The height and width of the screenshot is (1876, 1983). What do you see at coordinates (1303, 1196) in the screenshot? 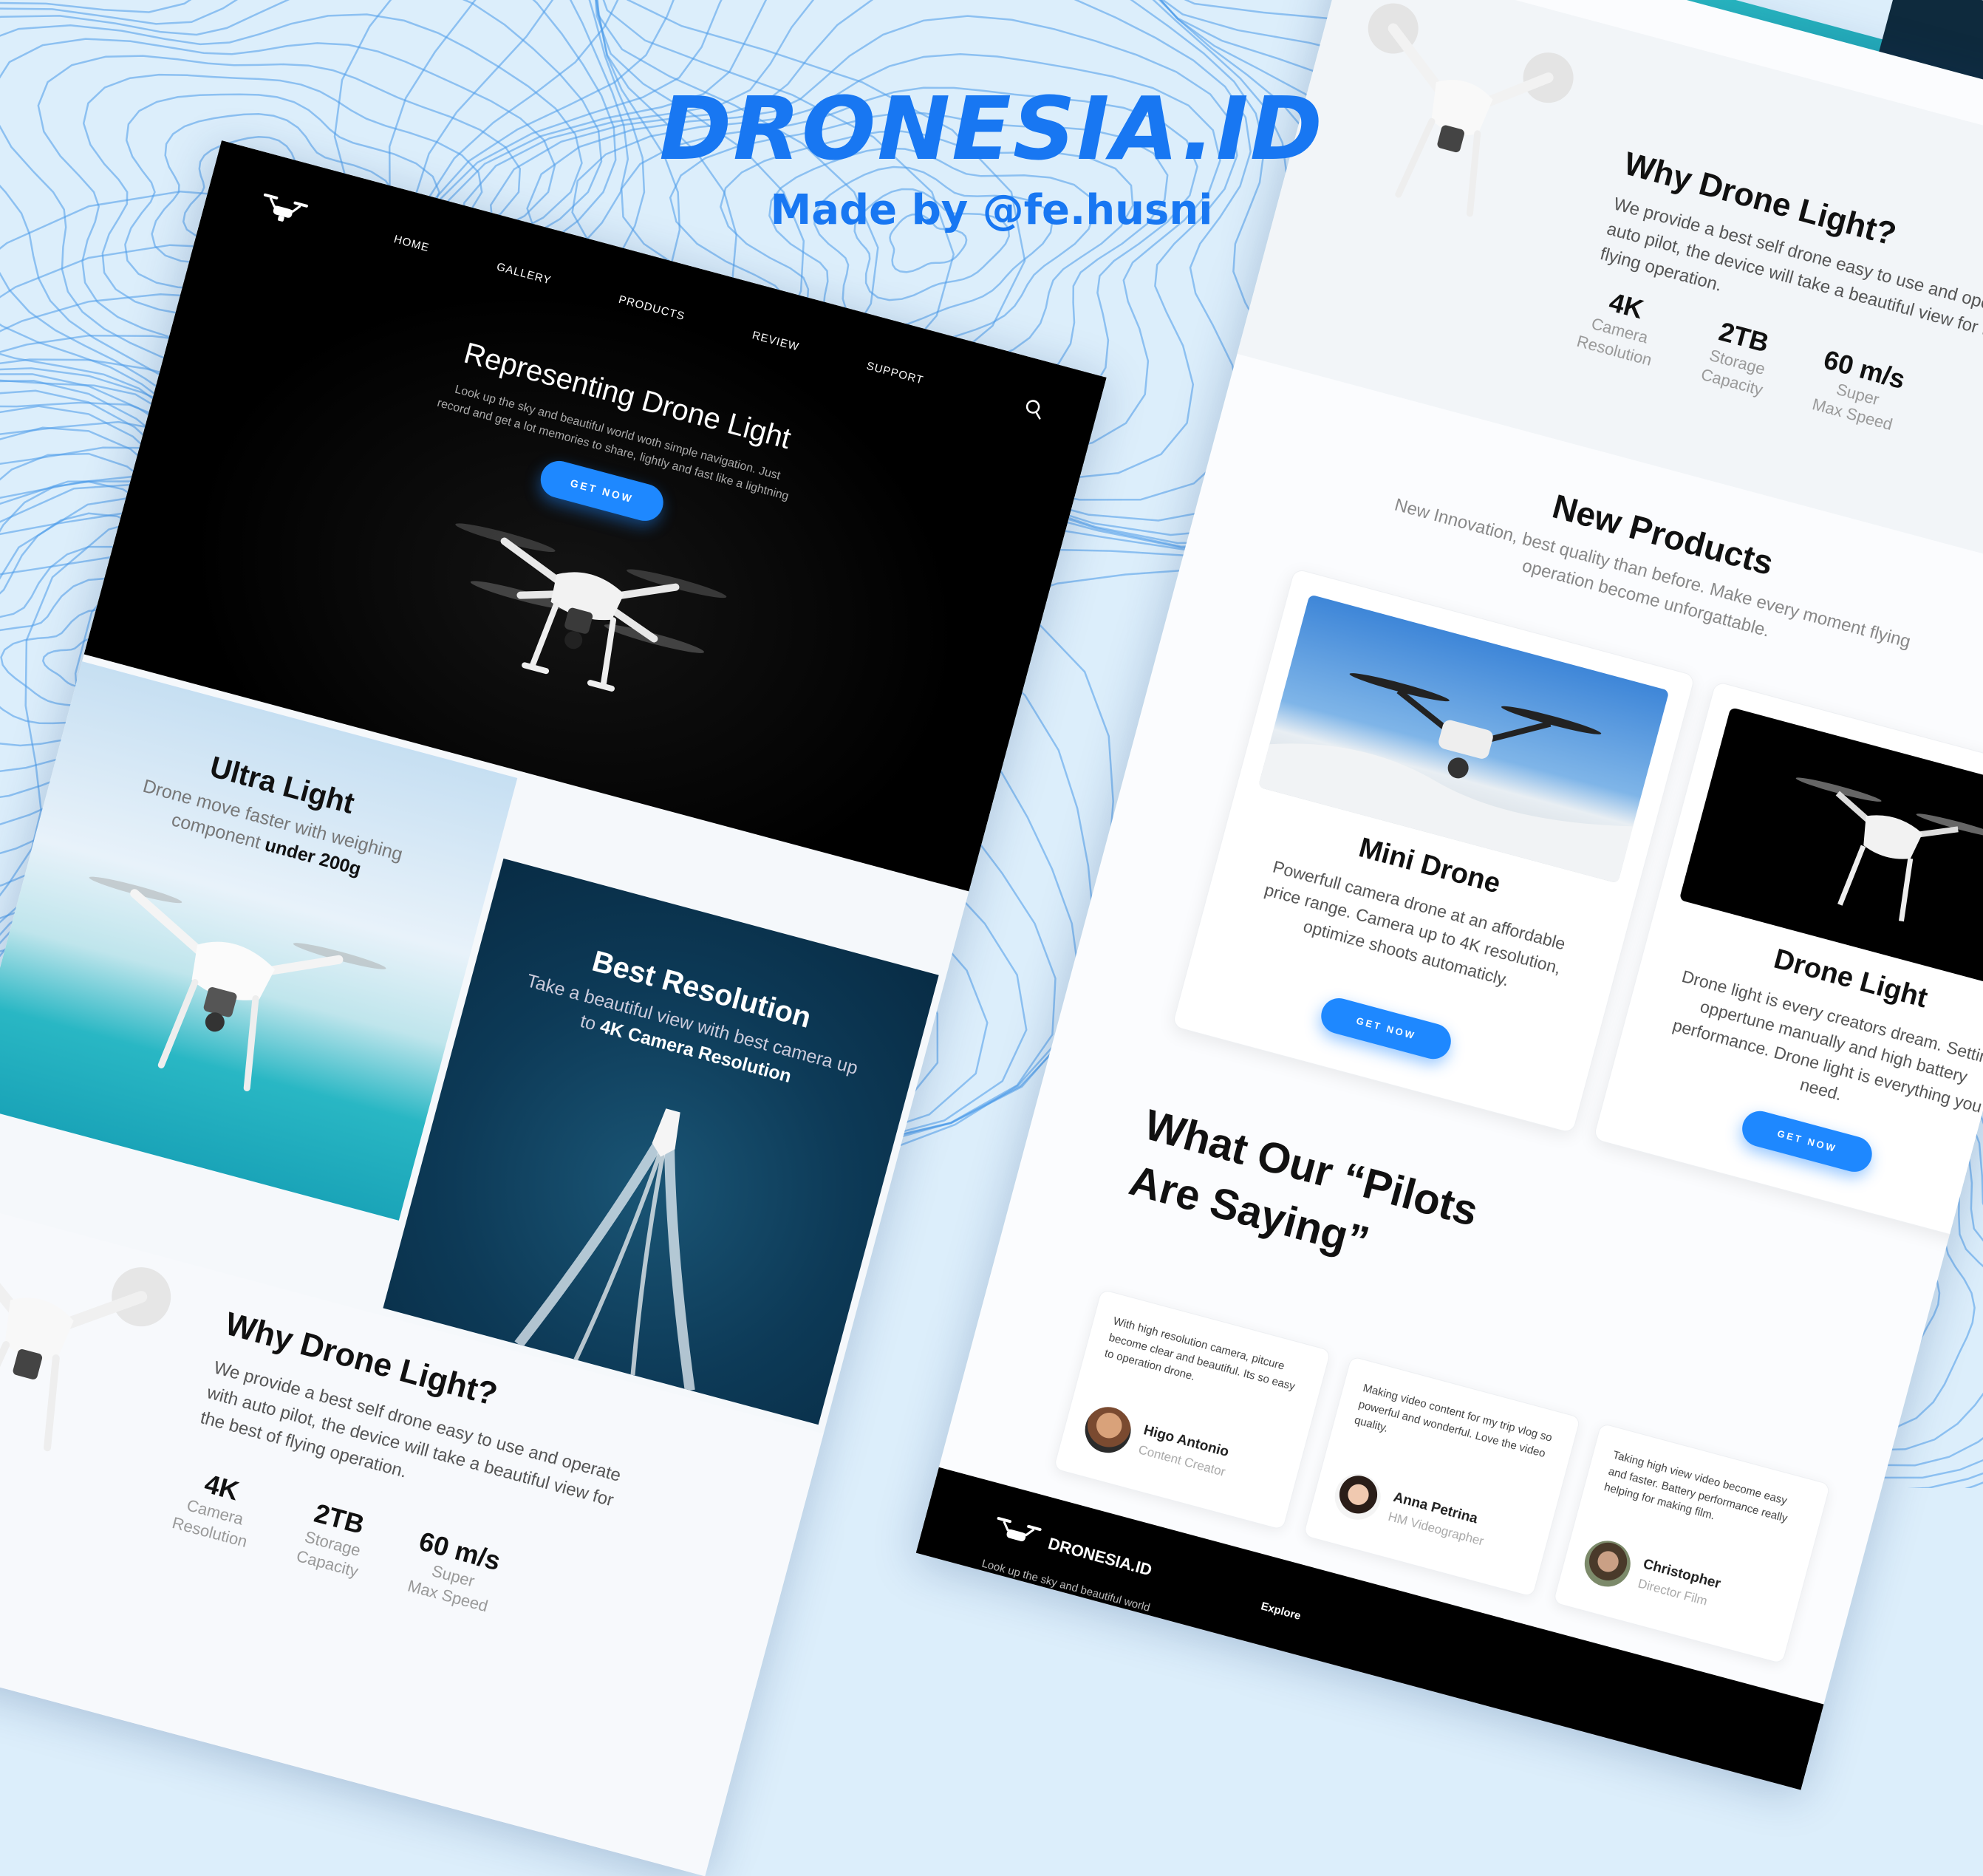
I see `testimonials-title: What Our “PilotsAre Saying”` at bounding box center [1303, 1196].